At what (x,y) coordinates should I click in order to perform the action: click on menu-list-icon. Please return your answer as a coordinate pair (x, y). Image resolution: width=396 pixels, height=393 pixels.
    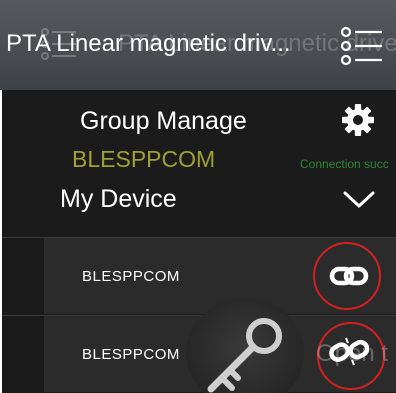
    Looking at the image, I should click on (361, 46).